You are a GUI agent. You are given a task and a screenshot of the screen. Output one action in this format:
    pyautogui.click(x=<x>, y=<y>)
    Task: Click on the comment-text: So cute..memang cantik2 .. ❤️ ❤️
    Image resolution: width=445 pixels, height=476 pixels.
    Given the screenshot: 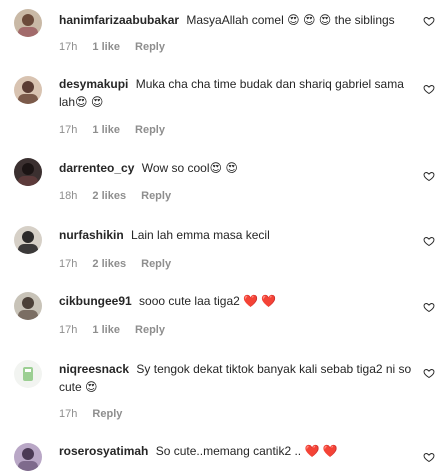 What is the action you would take?
    pyautogui.click(x=246, y=451)
    